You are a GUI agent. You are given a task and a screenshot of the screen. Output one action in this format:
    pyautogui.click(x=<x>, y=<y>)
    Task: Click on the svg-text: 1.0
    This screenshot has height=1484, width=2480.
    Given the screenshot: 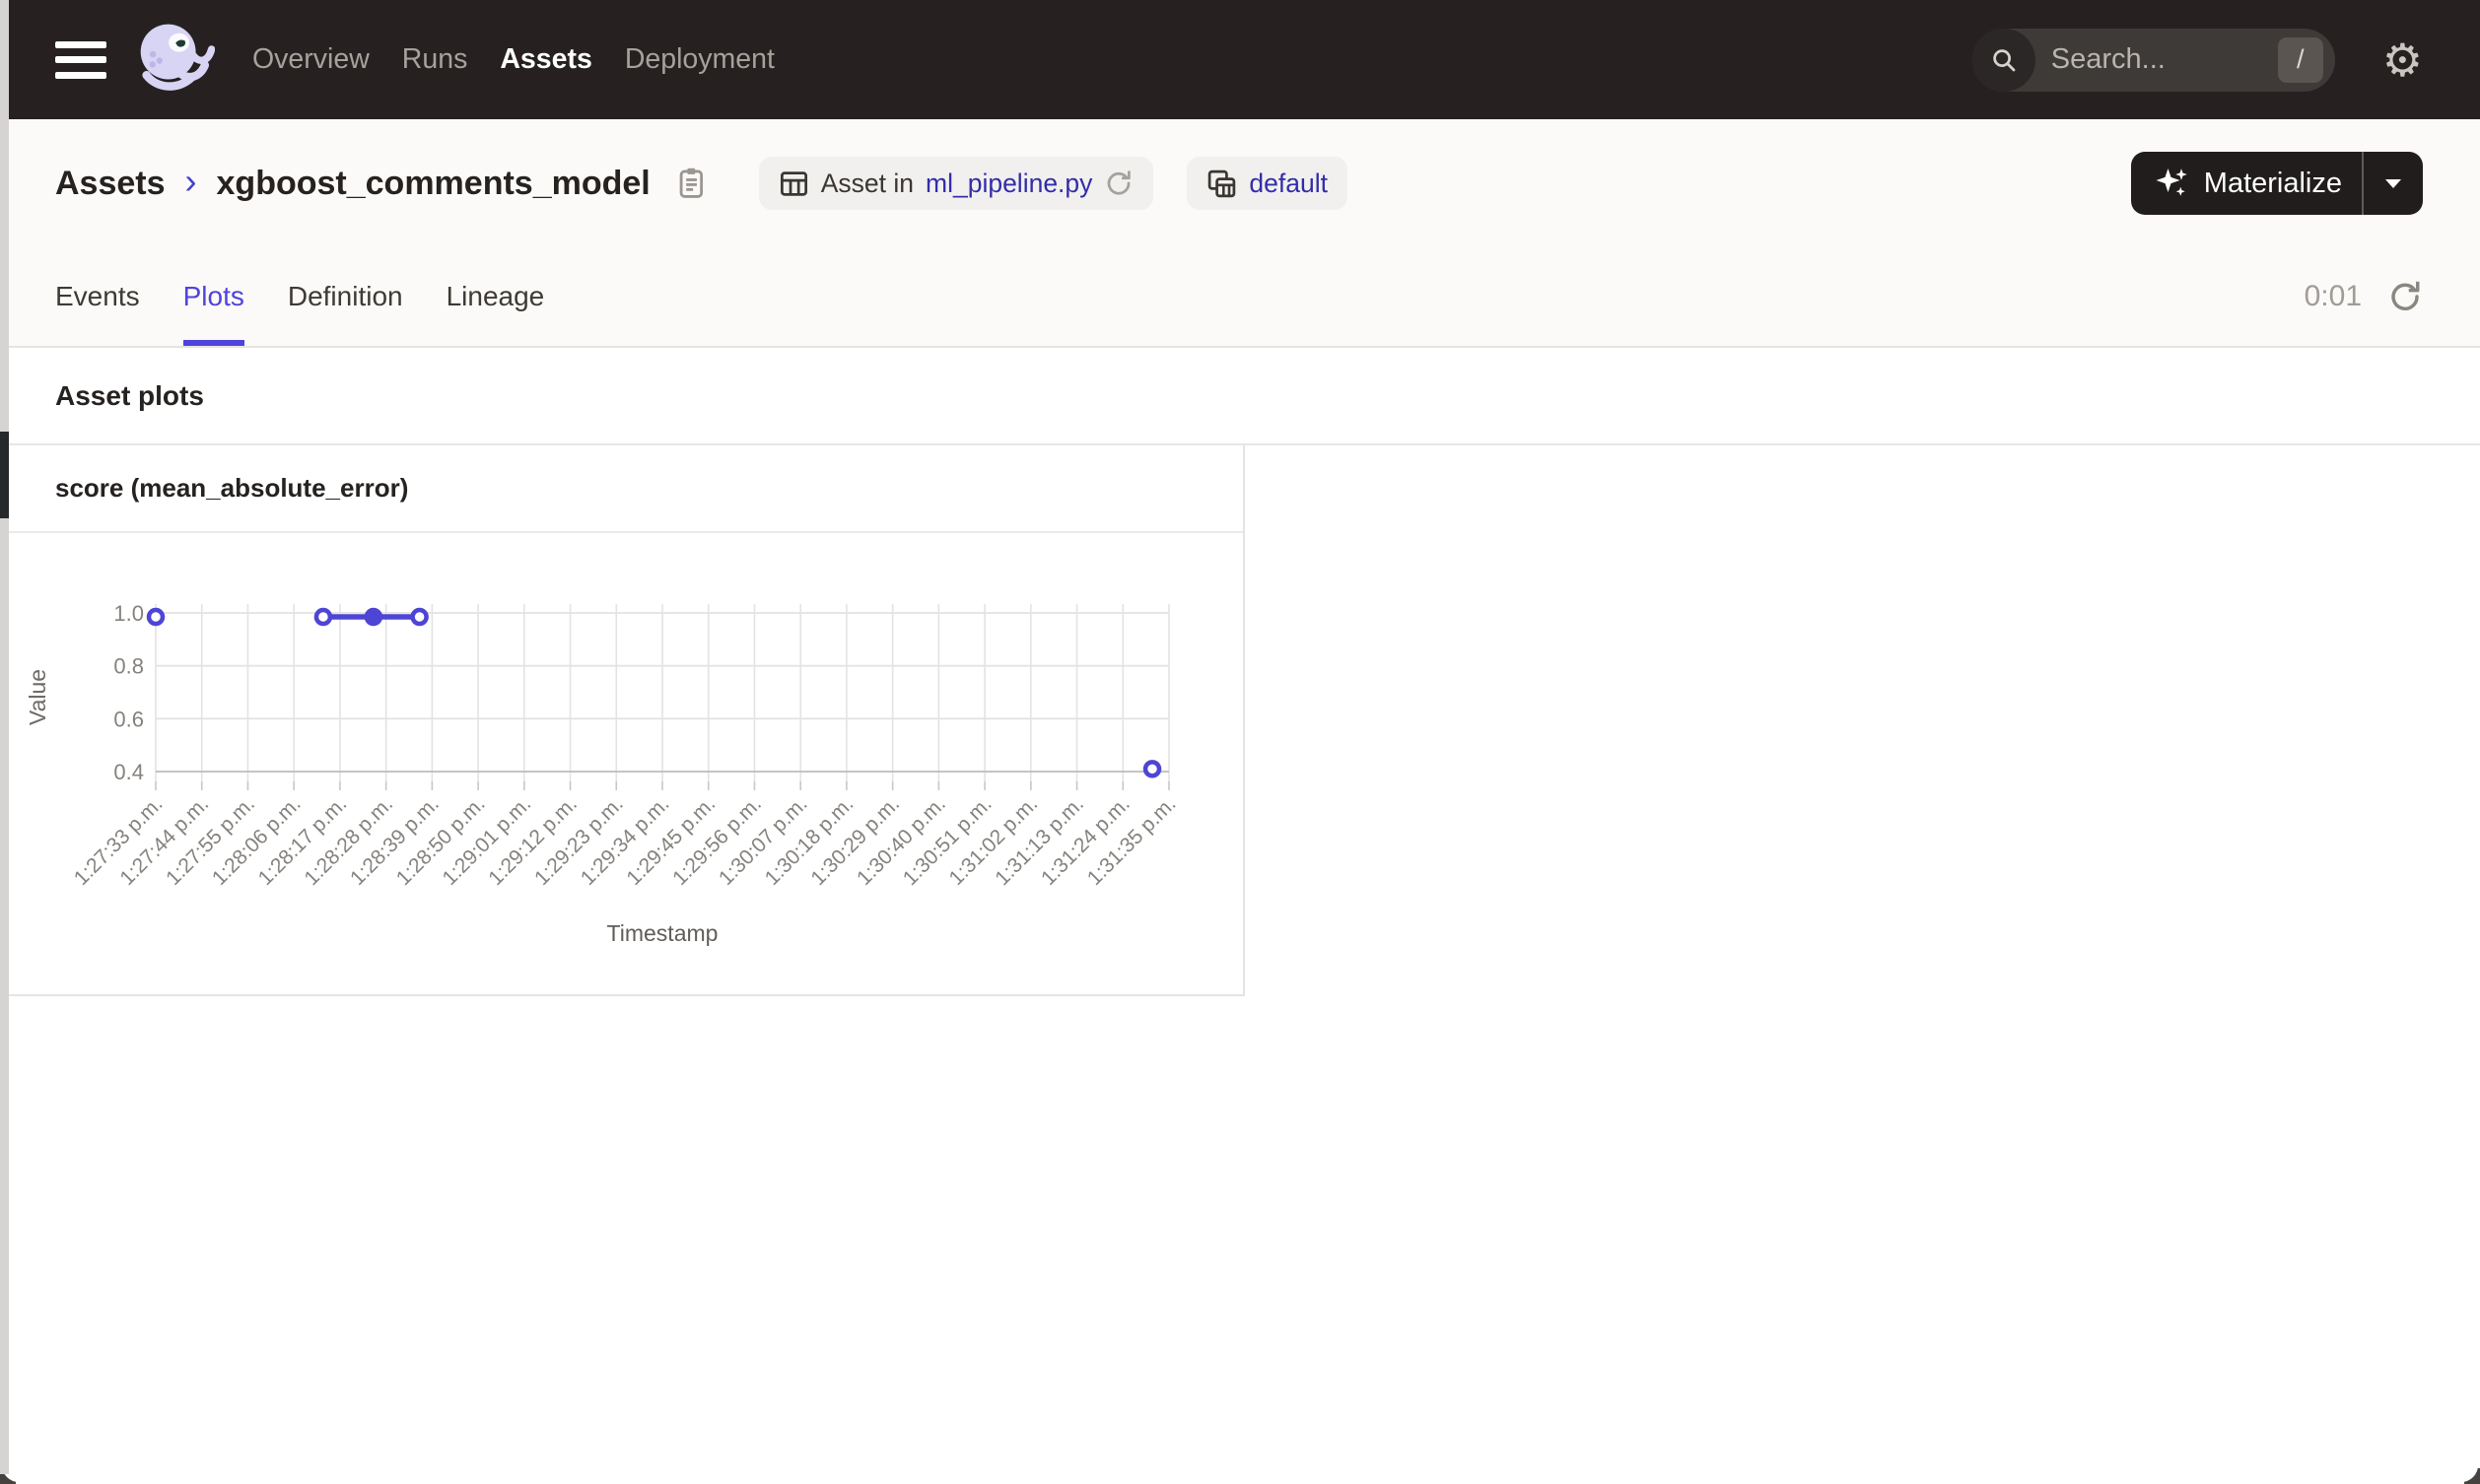 What is the action you would take?
    pyautogui.click(x=128, y=613)
    